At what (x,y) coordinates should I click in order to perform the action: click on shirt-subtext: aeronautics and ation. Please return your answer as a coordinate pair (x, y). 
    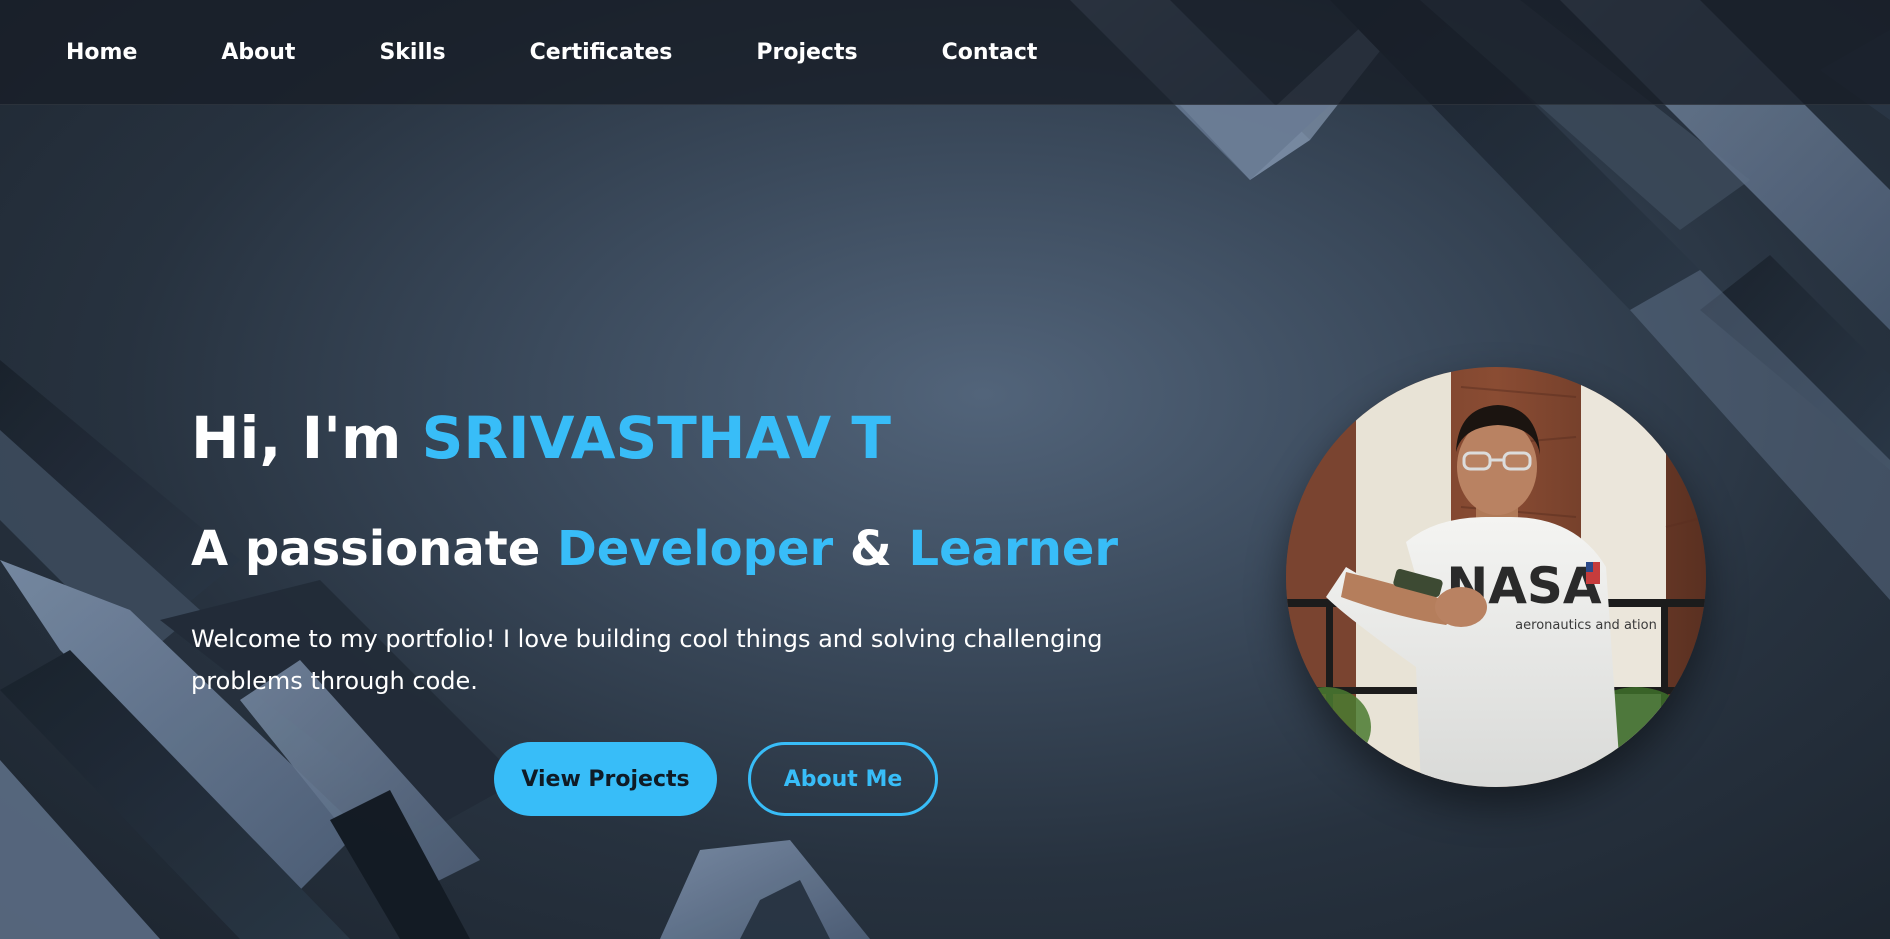
    Looking at the image, I should click on (1586, 625).